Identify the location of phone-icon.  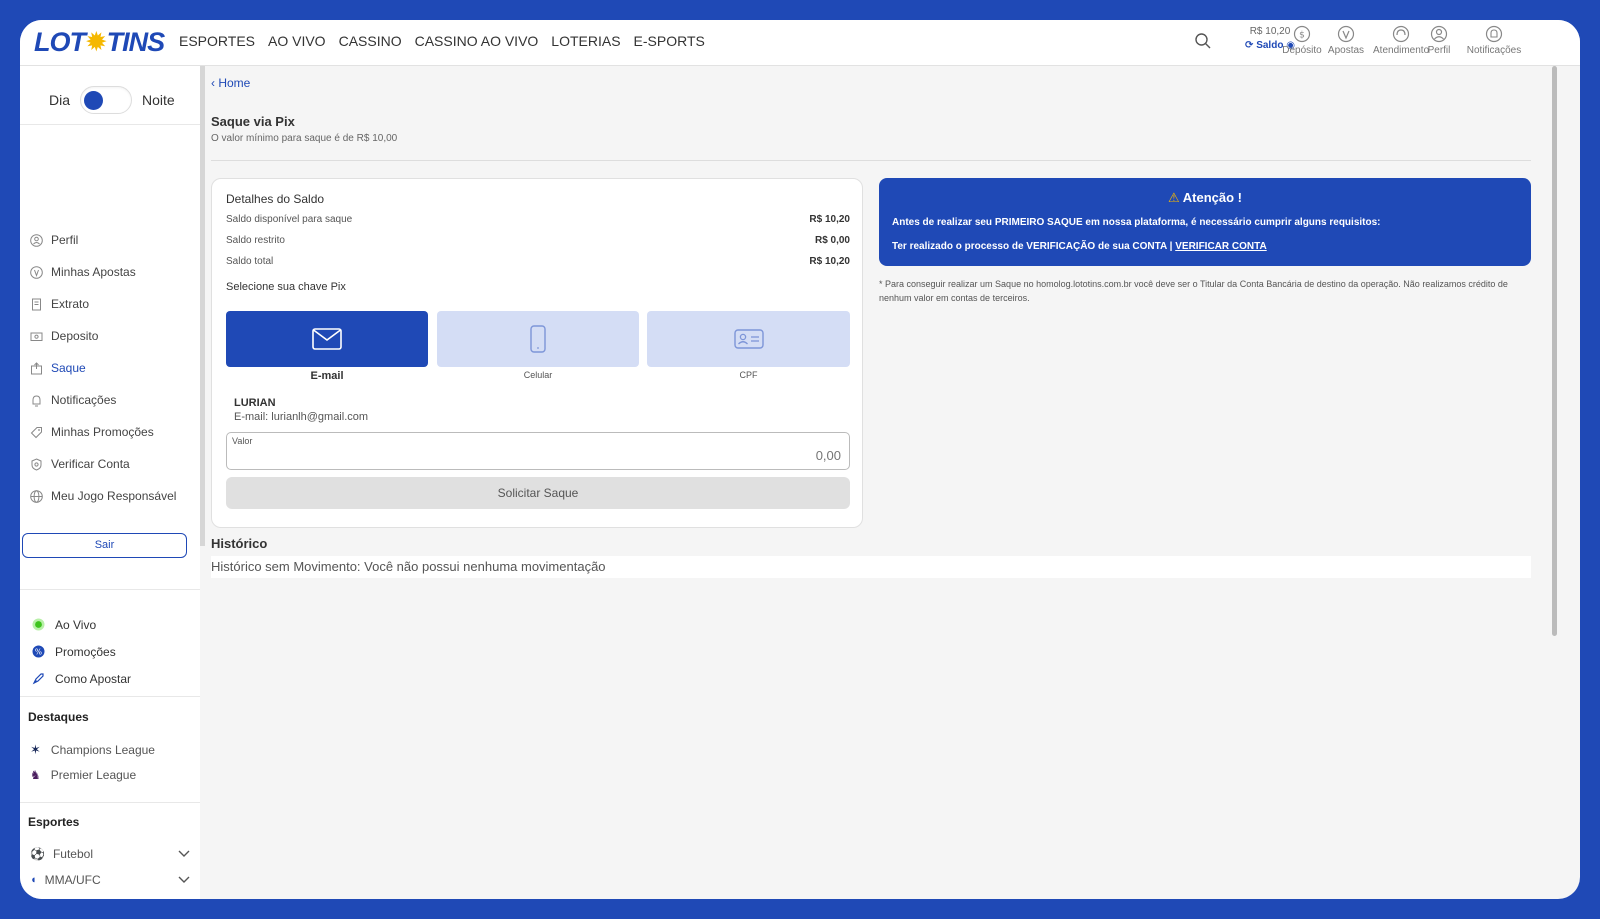
(538, 339).